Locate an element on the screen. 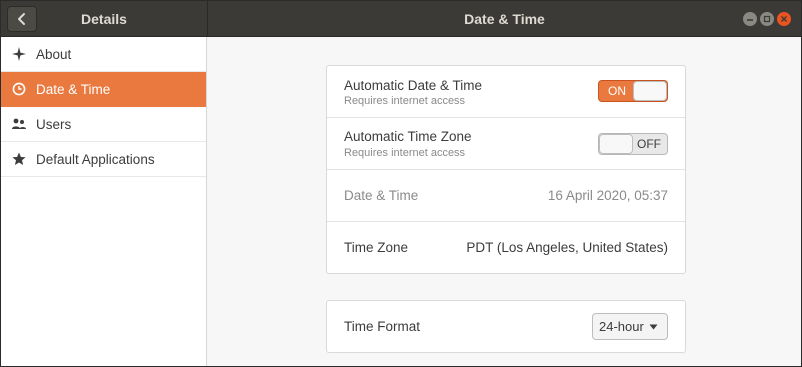 This screenshot has height=367, width=802. switch-state: OFF is located at coordinates (649, 144).